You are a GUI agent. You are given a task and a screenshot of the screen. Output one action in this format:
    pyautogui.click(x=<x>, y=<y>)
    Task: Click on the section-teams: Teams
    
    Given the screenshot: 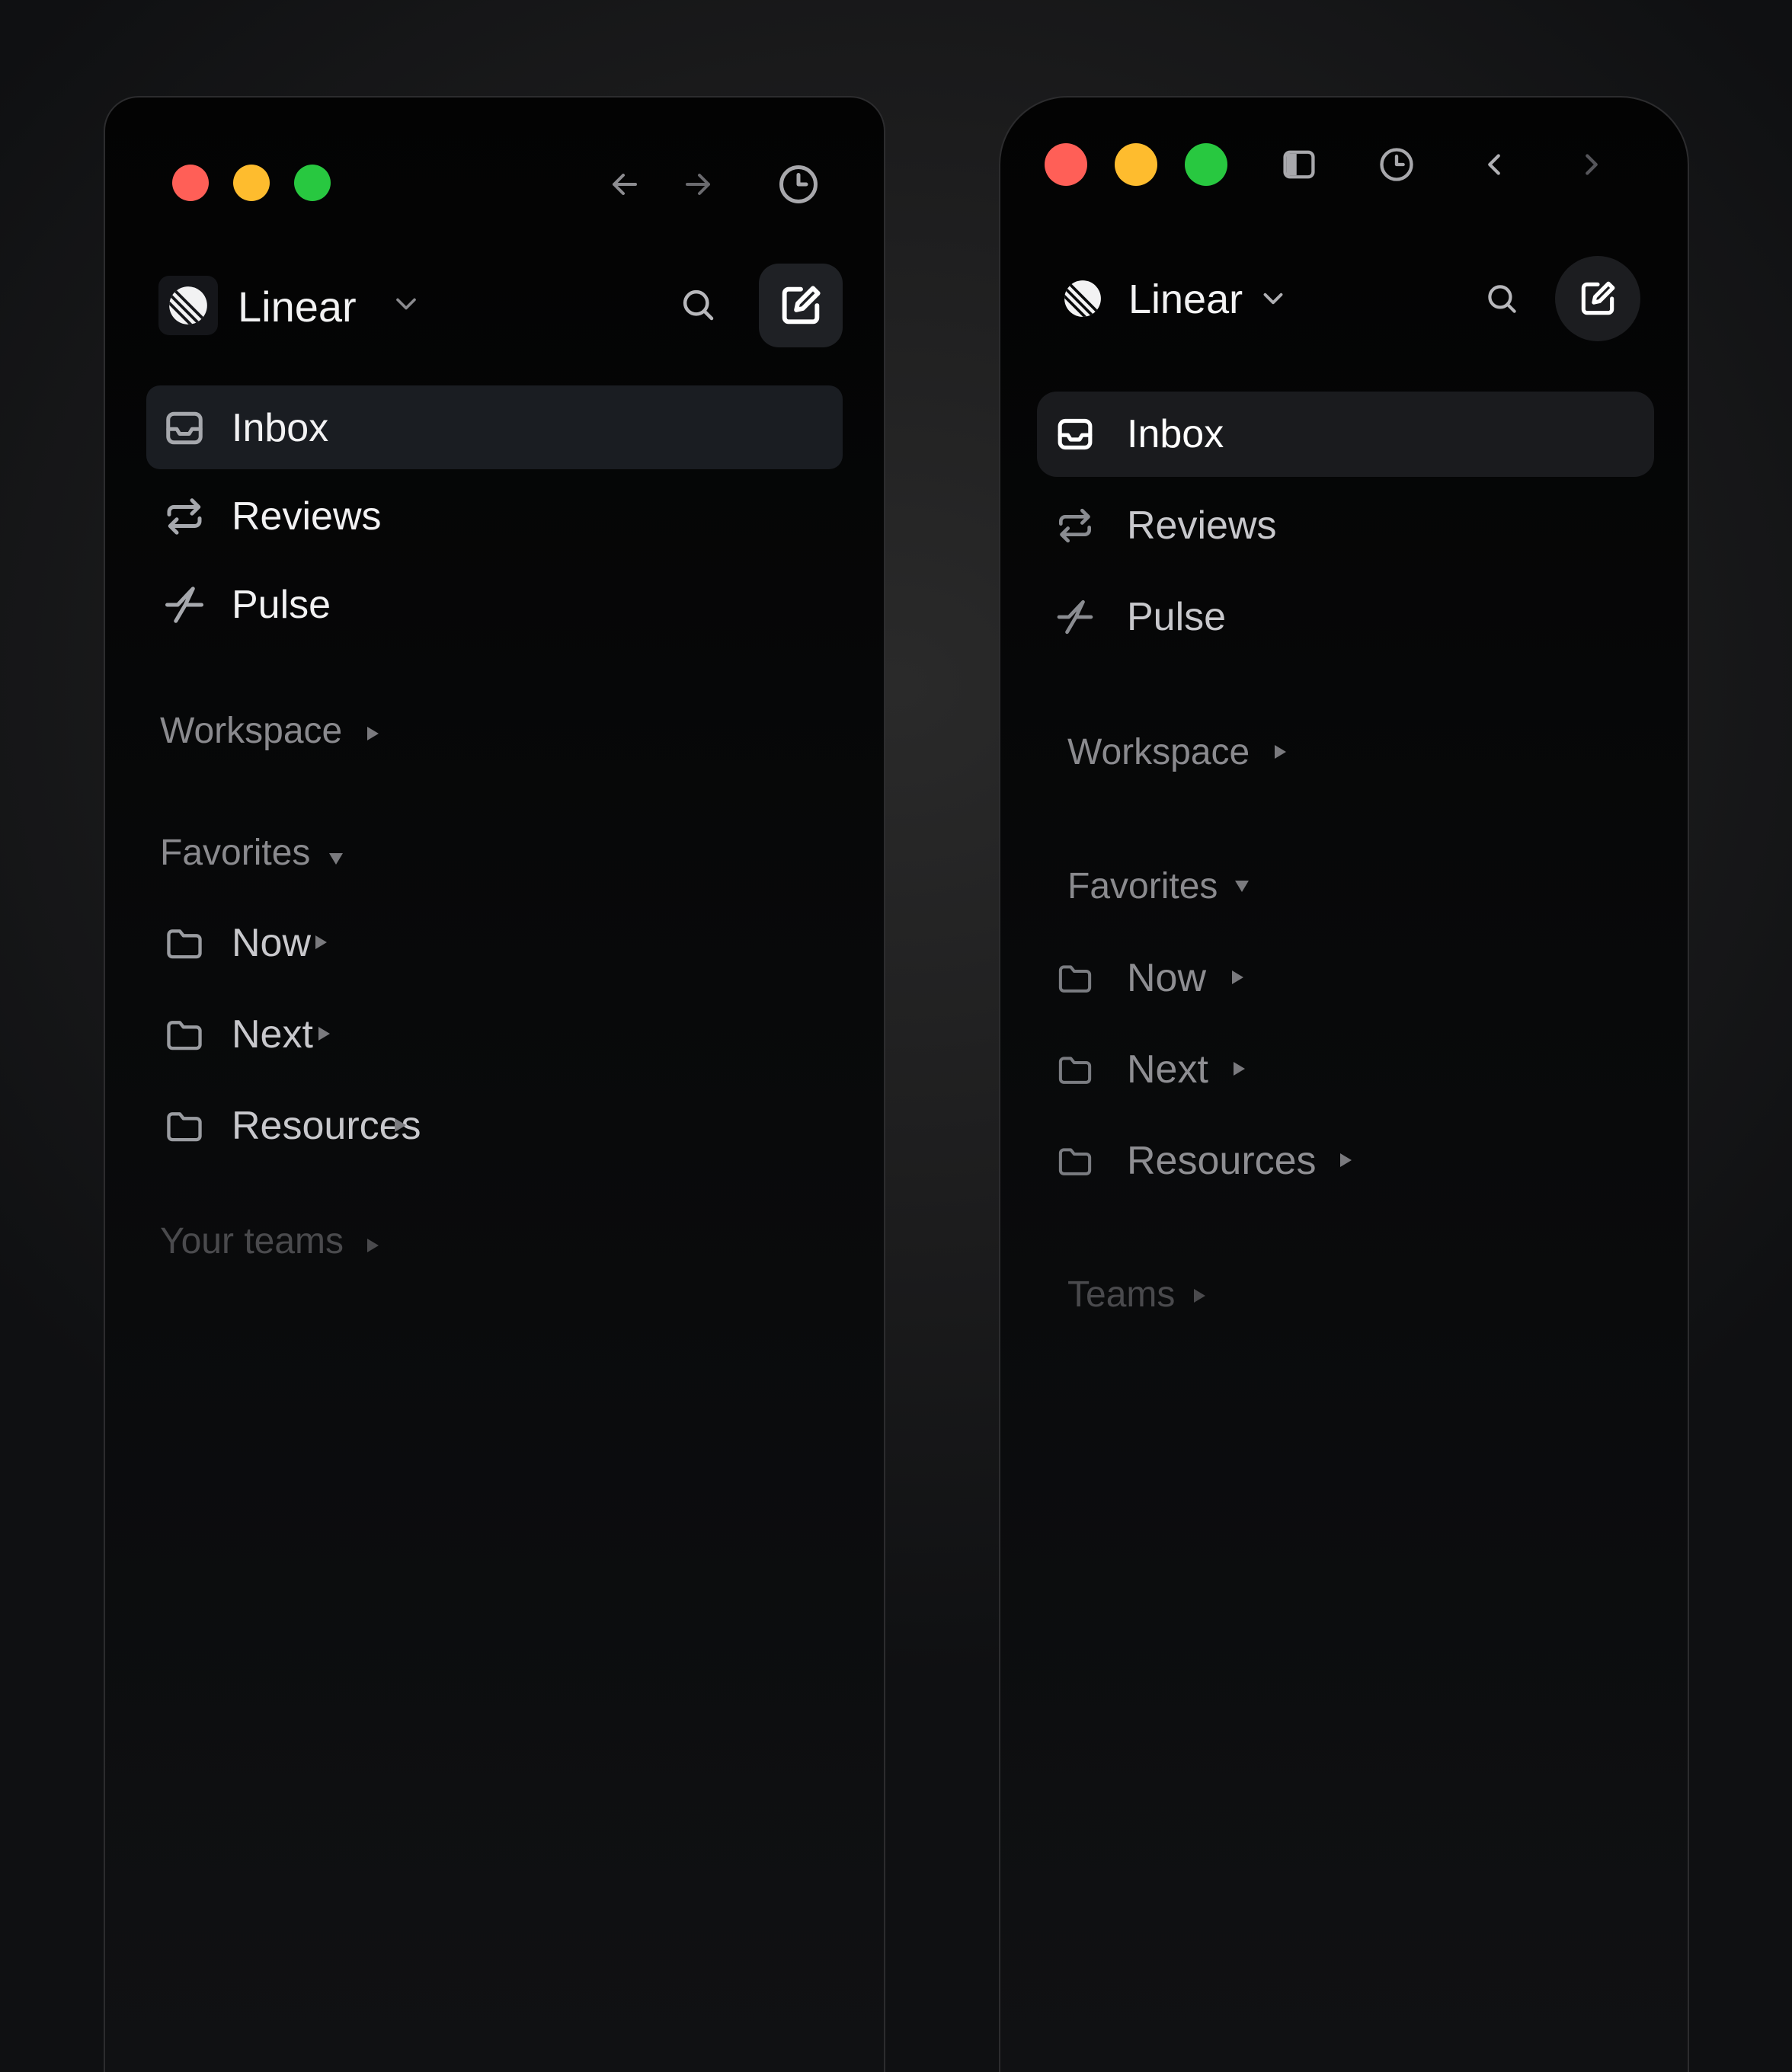 What is the action you would take?
    pyautogui.click(x=1219, y=1297)
    